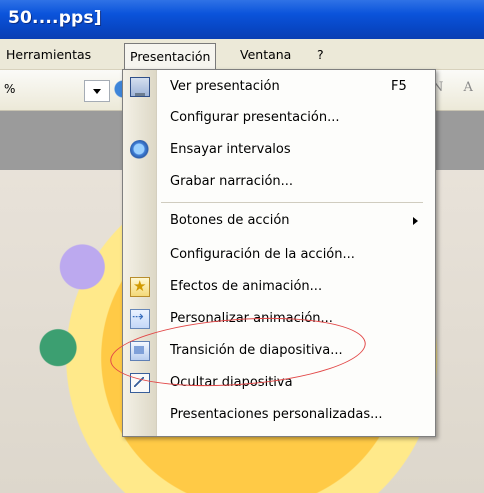 The image size is (484, 493). I want to click on menu-item-ver-presentacion: Ver presentación F5, so click(279, 87).